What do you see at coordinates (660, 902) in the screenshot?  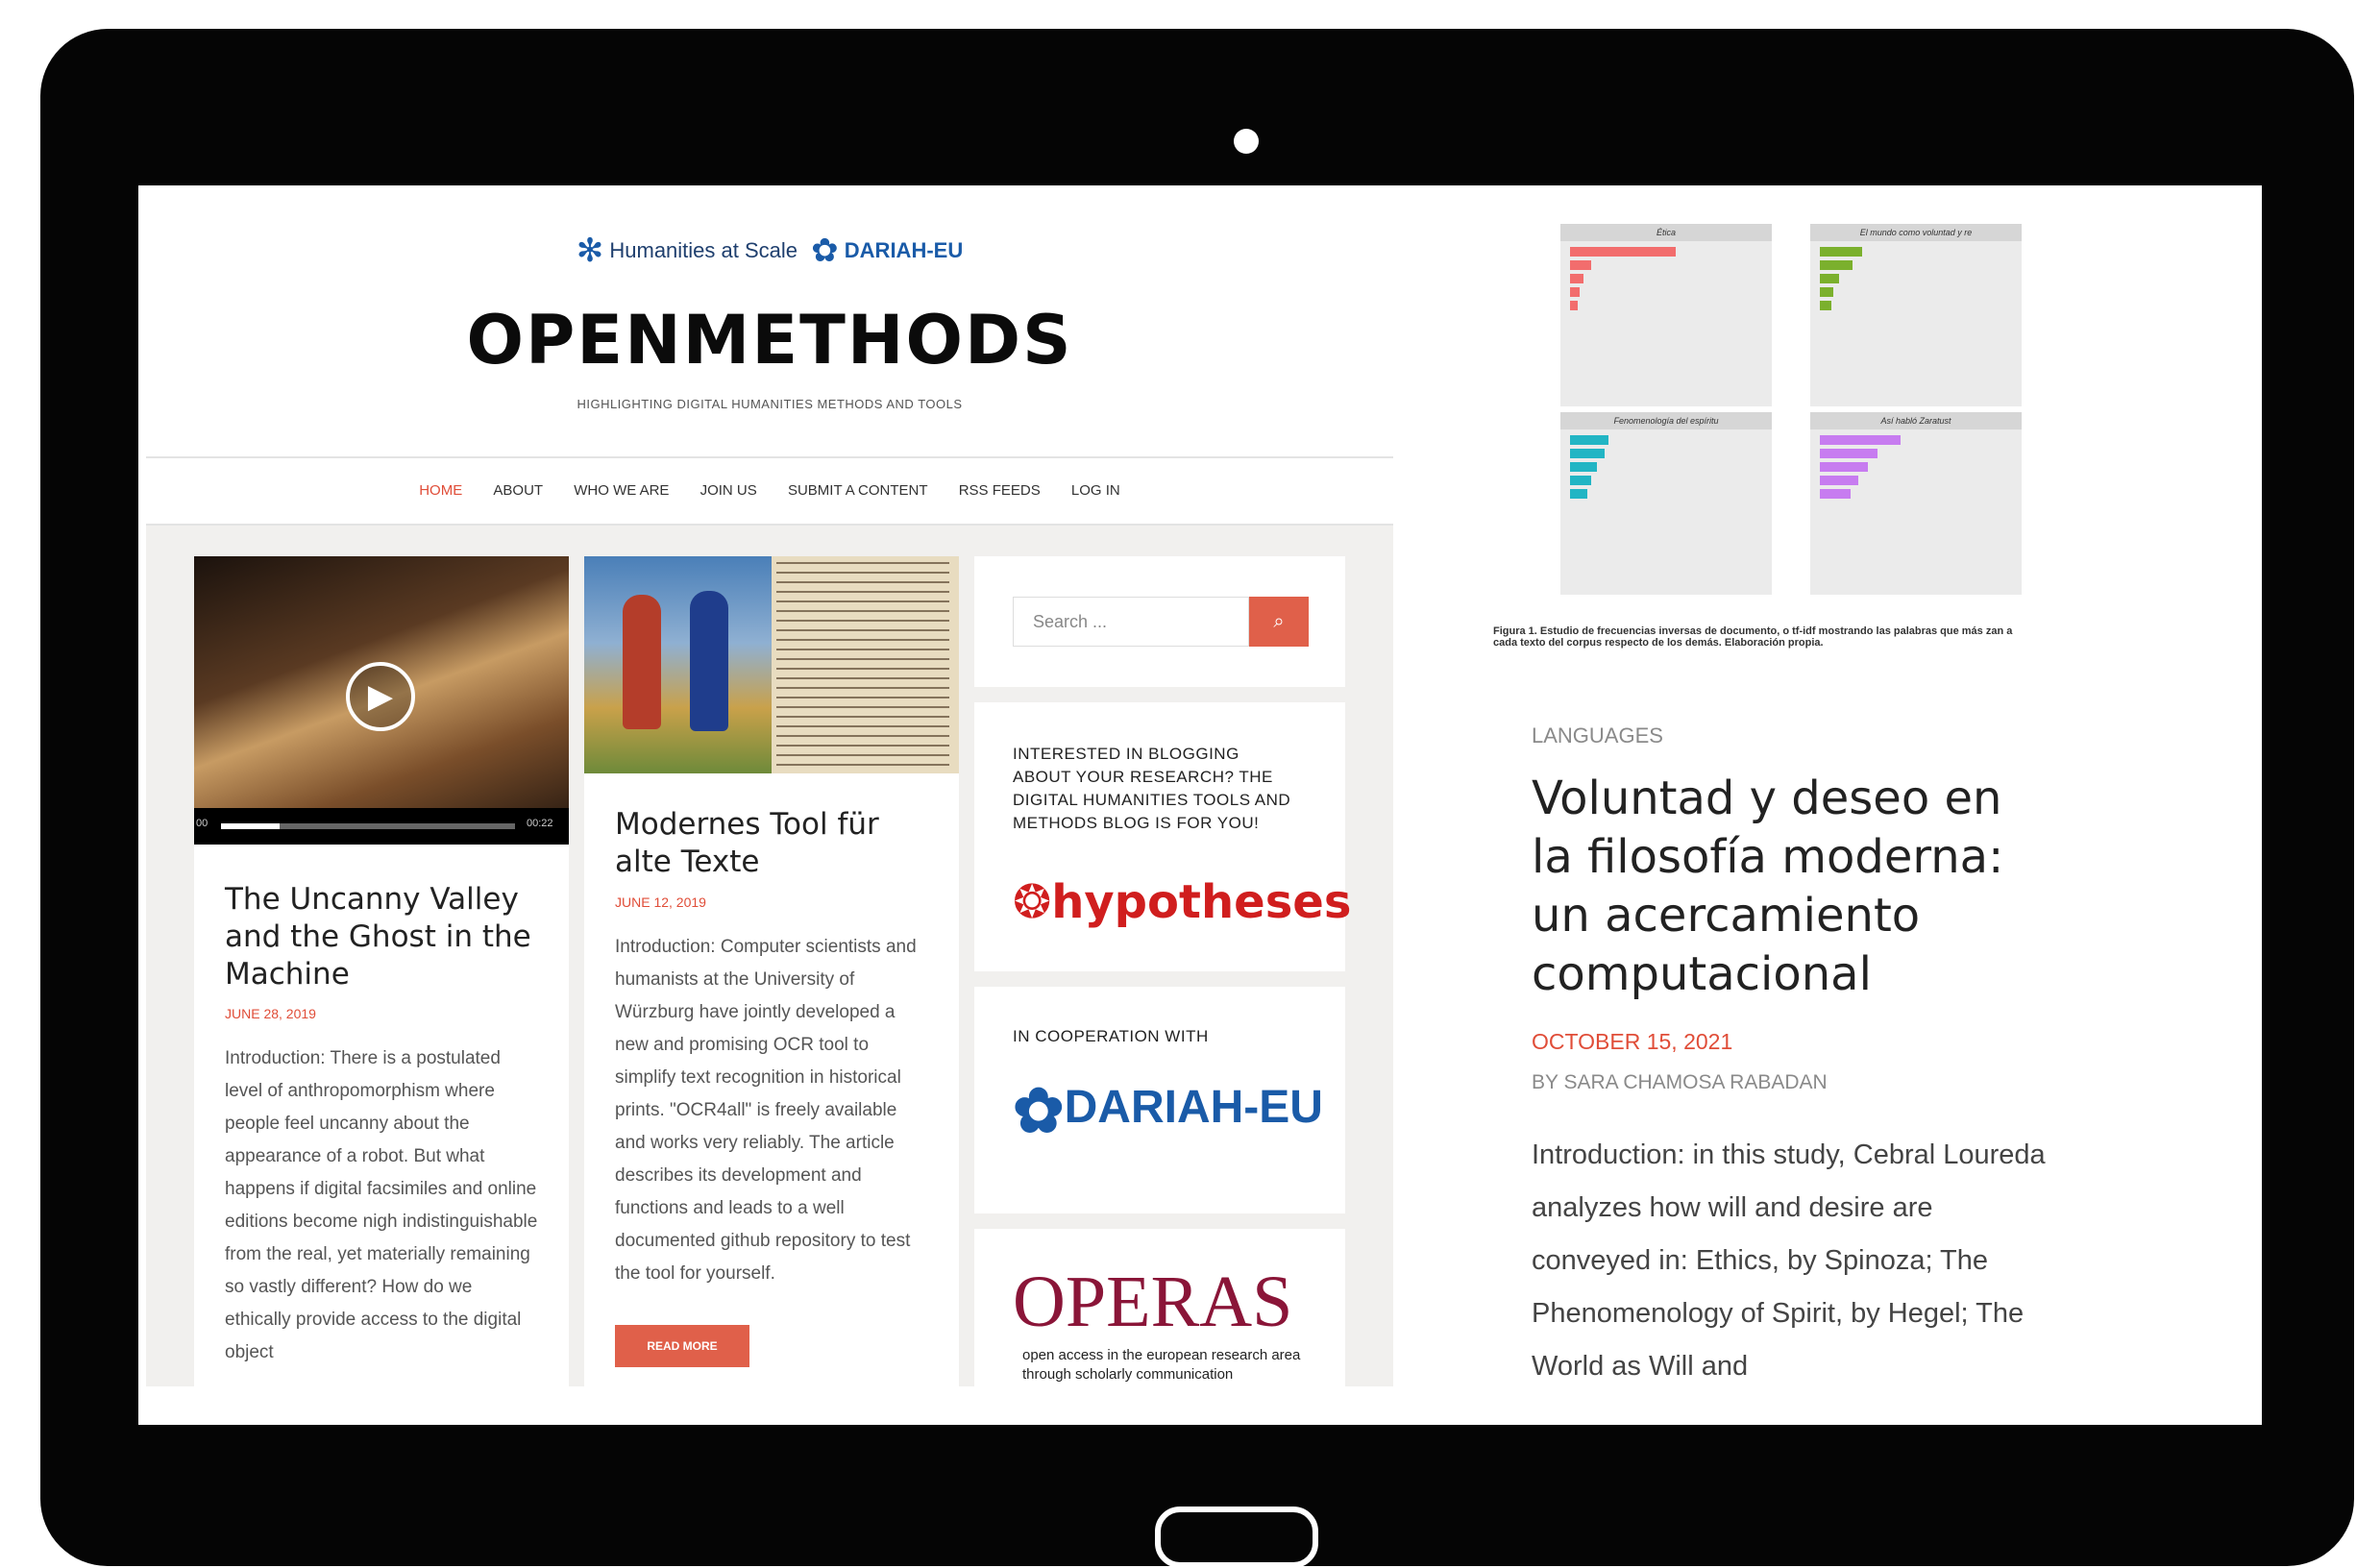 I see `post-date: JUNE 12, 2019` at bounding box center [660, 902].